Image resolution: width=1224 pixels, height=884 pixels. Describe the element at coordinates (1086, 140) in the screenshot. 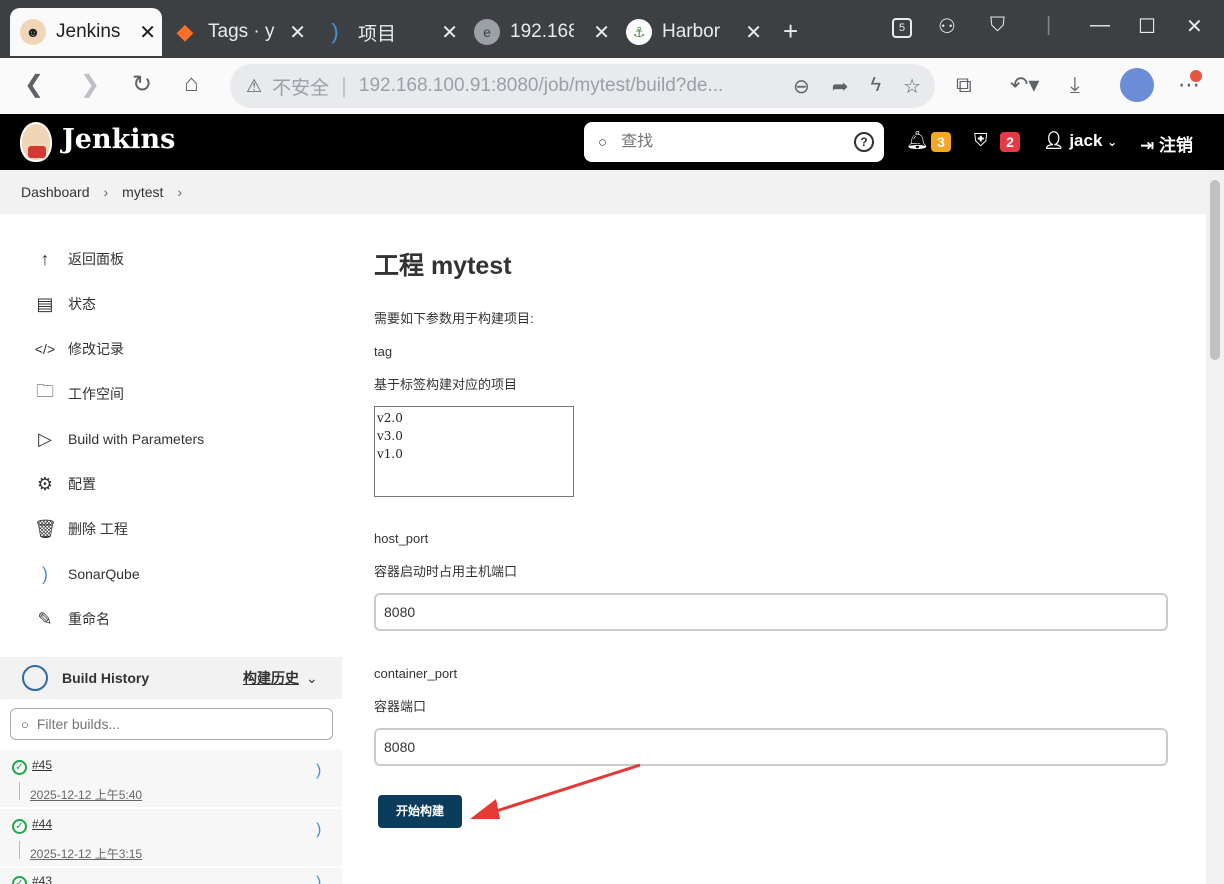

I see `username: jack` at that location.